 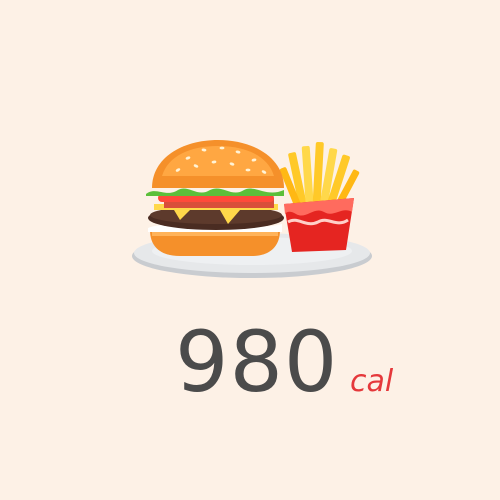 I want to click on calorie-unit: cal, so click(x=372, y=381).